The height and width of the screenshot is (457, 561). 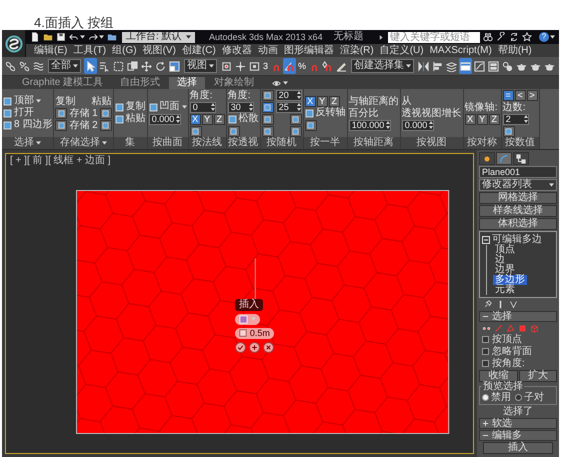 I want to click on viewport-label: [ + ][ 前 ][ 线框 + 边面 ], so click(x=60, y=160).